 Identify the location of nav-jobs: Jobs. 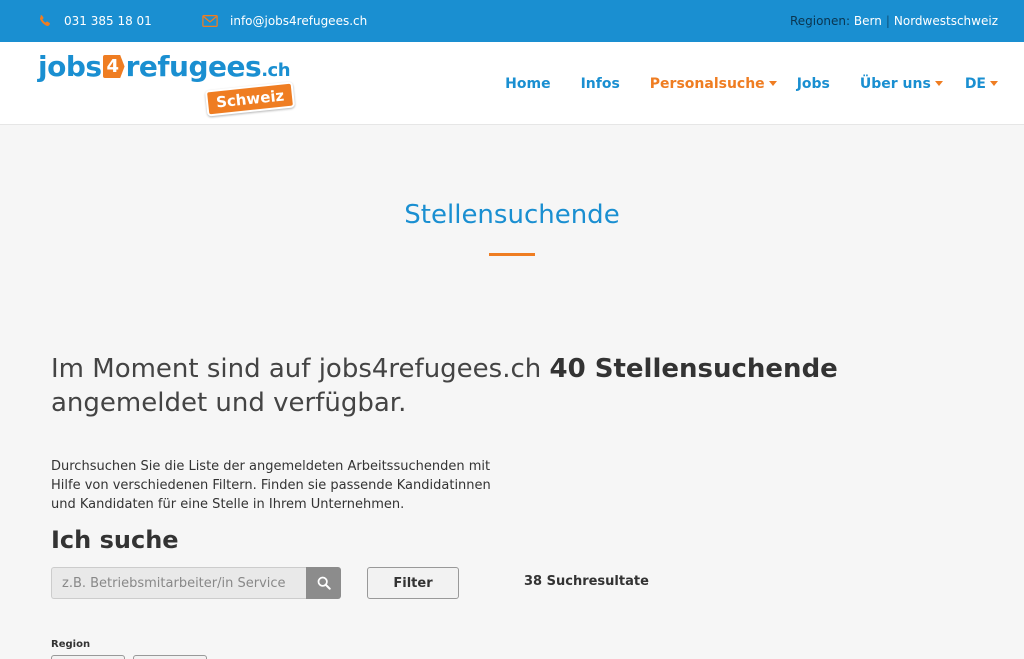
(813, 84).